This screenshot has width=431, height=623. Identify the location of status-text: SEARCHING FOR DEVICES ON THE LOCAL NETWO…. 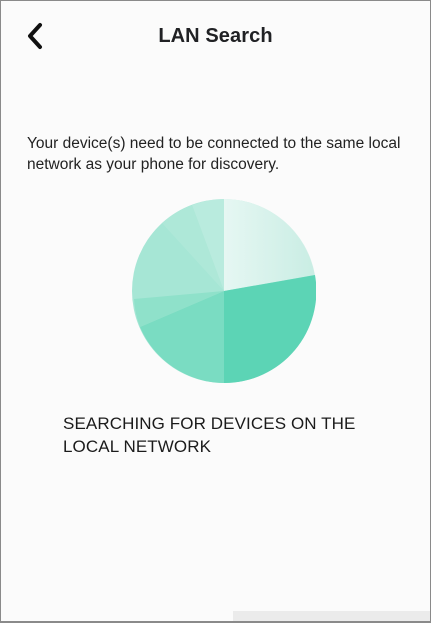
(209, 435).